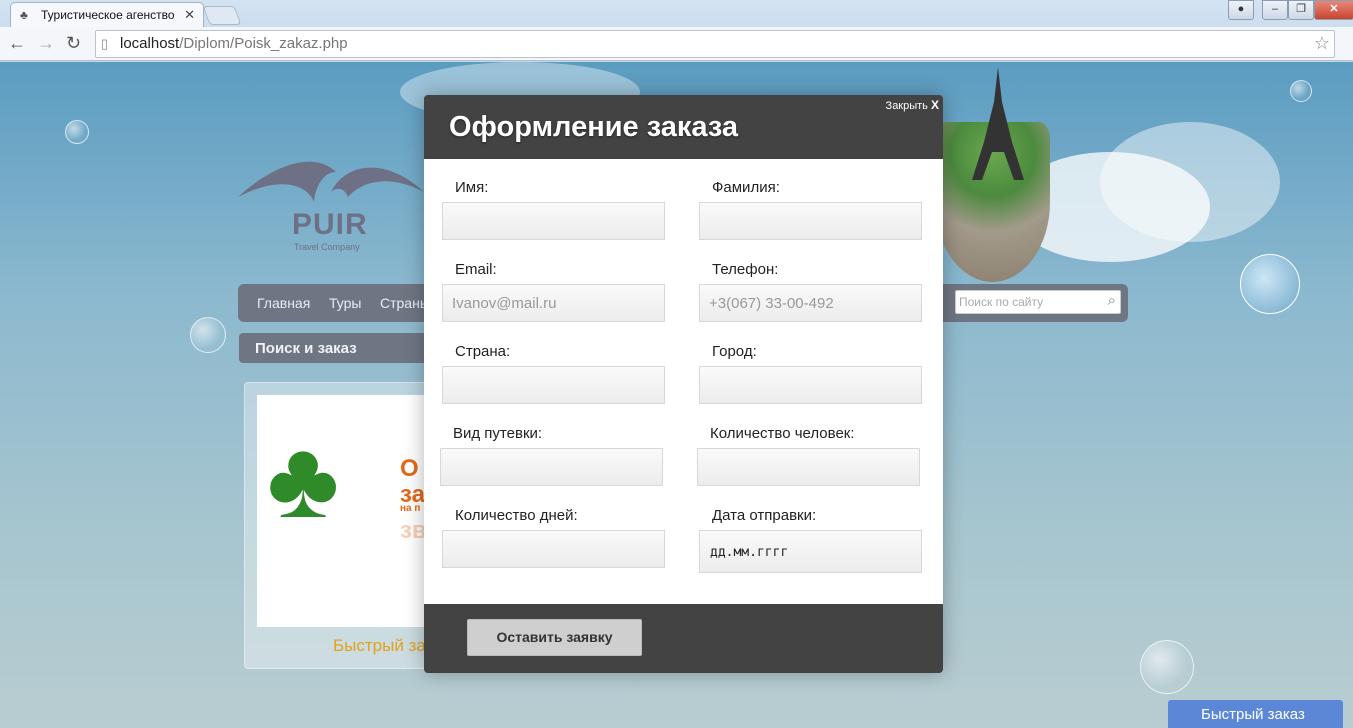 The image size is (1353, 728). What do you see at coordinates (998, 123) in the screenshot?
I see `eiffel-tower-icon` at bounding box center [998, 123].